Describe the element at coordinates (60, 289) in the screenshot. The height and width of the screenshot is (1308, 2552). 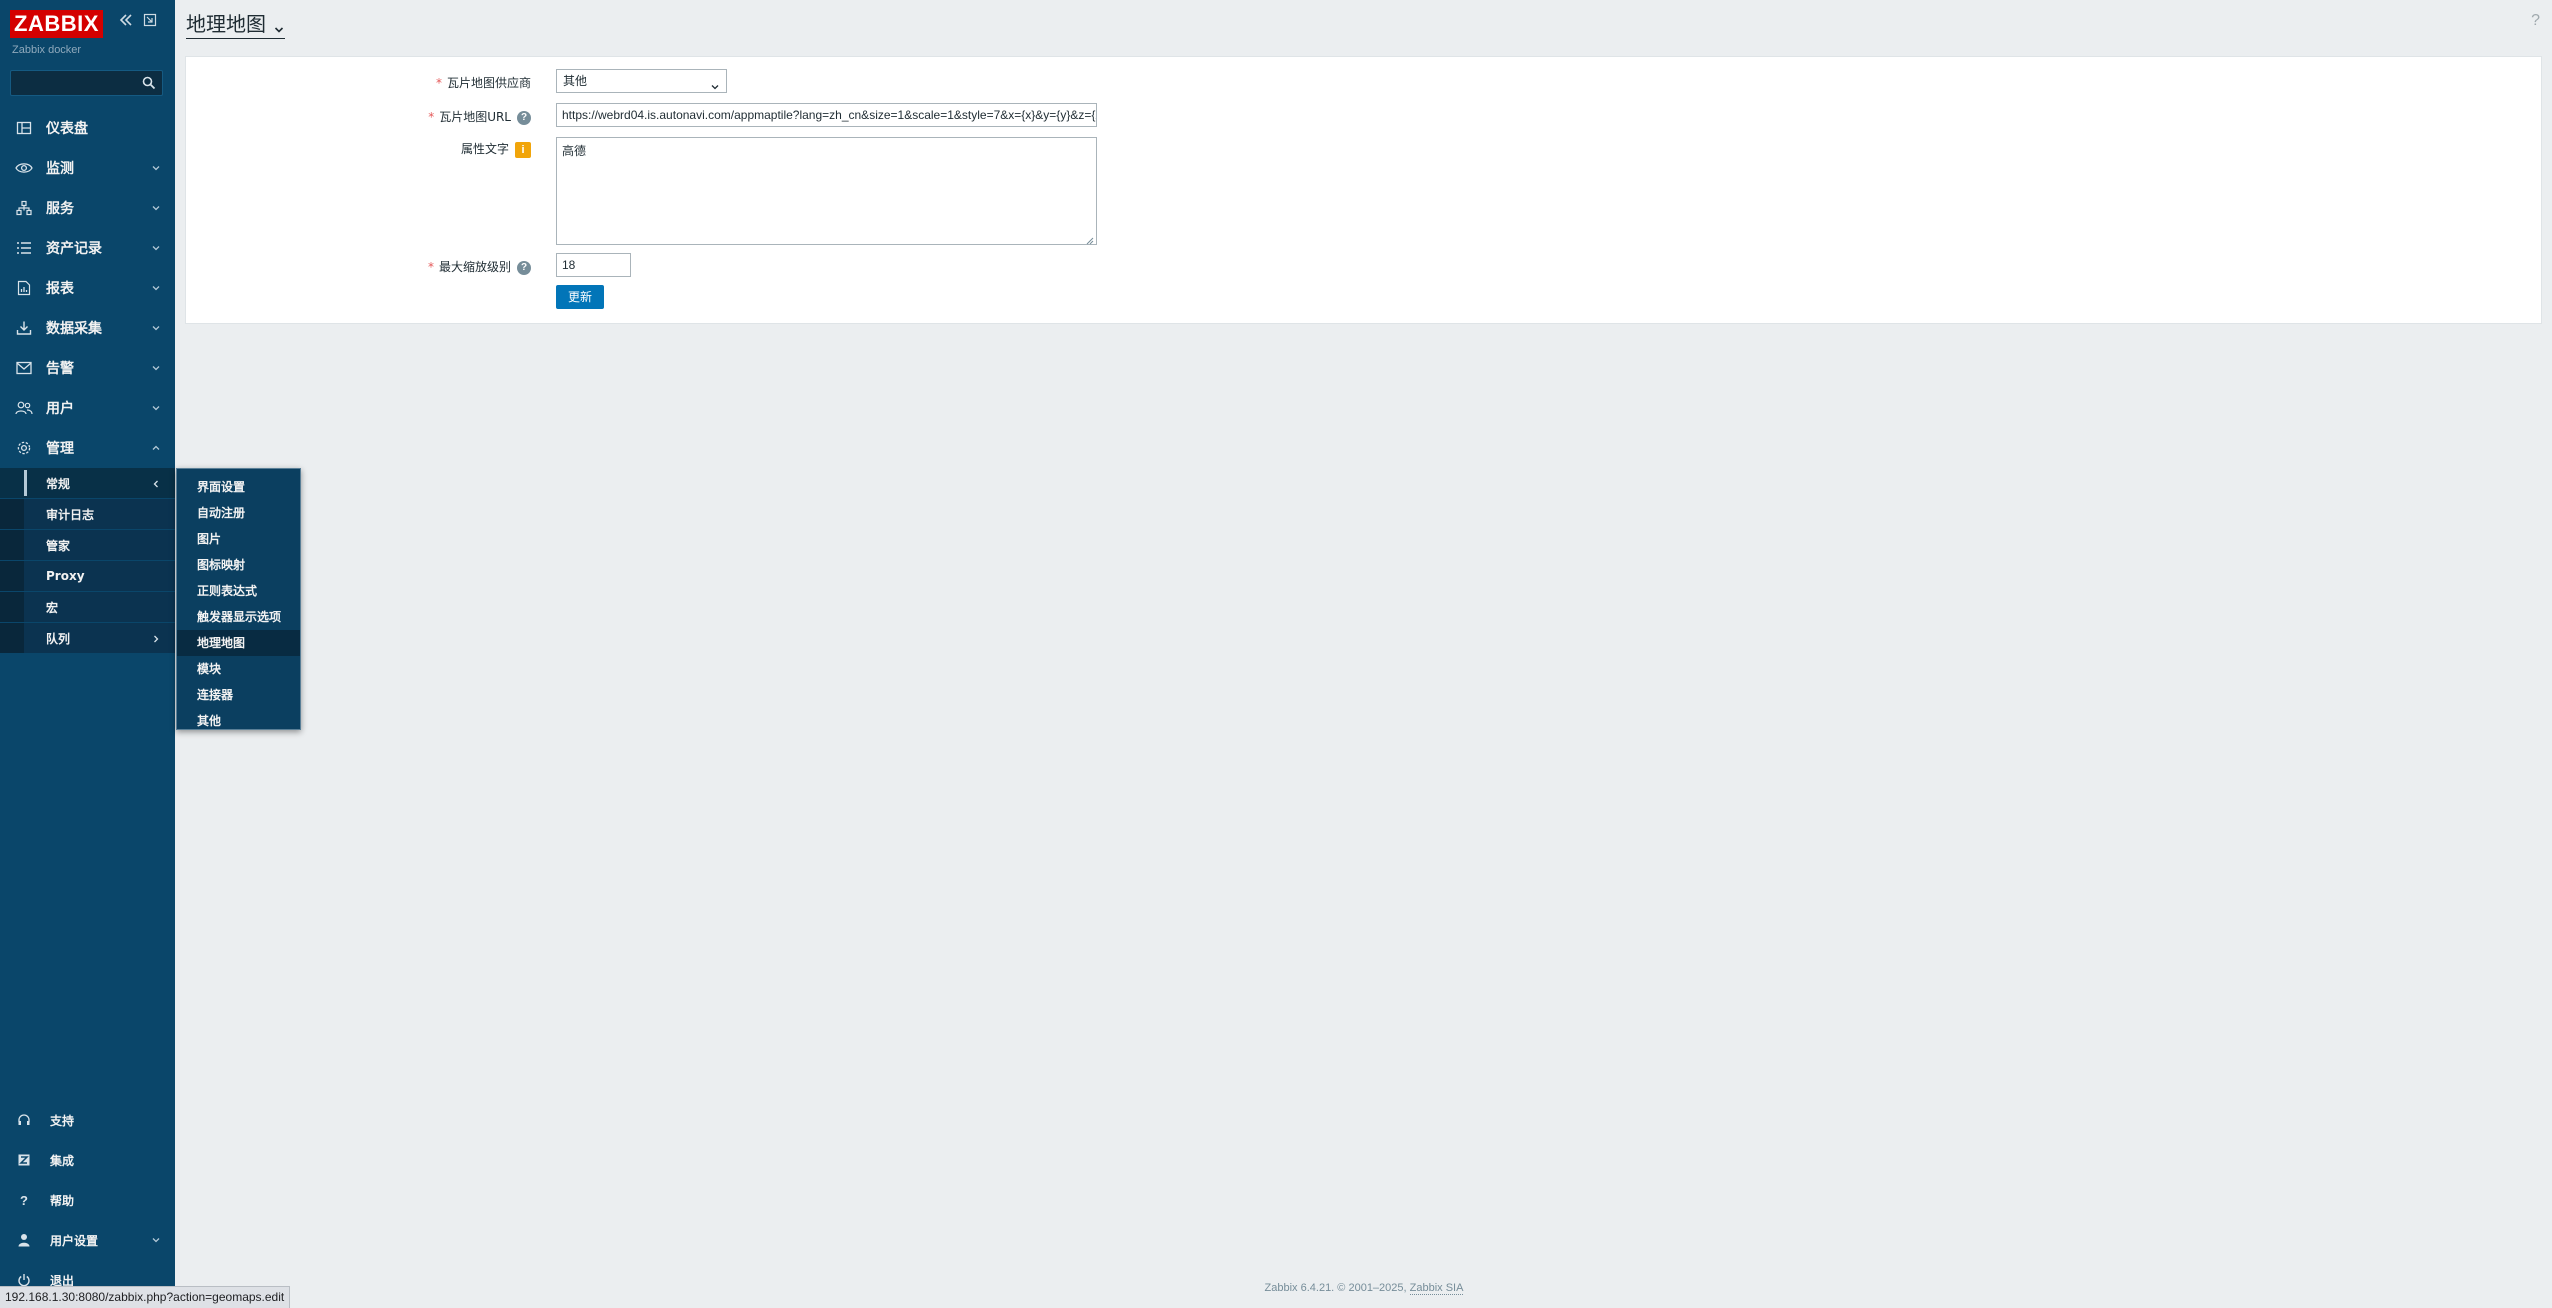
I see `menu-label: 报表` at that location.